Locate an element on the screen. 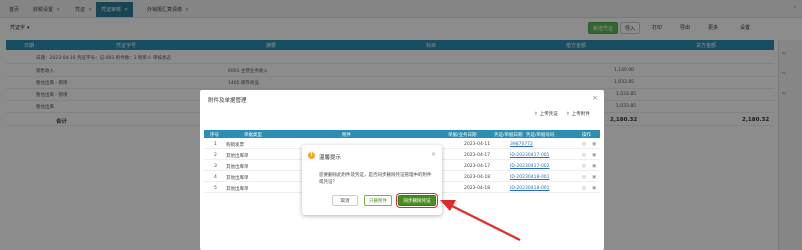 This screenshot has height=250, width=802. column-header: 序号 is located at coordinates (214, 135).